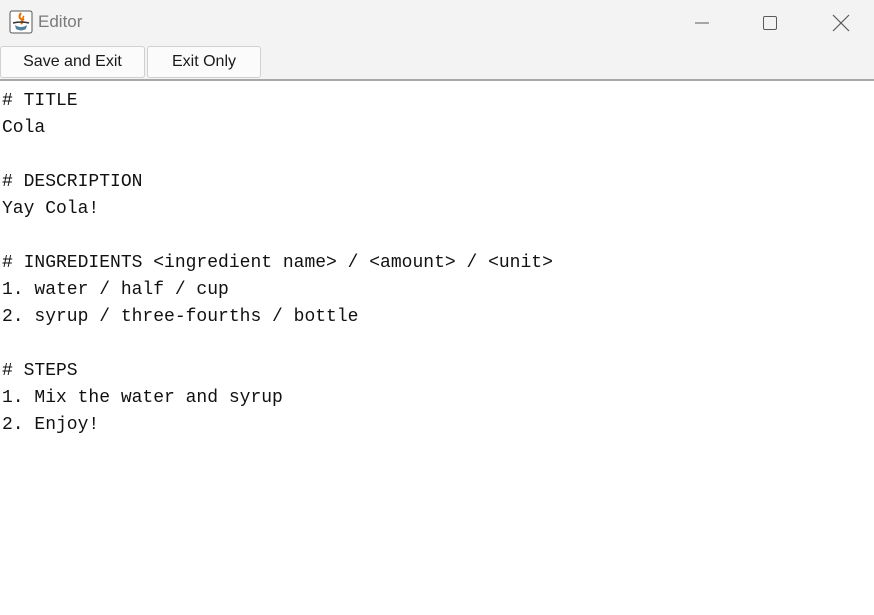  What do you see at coordinates (72, 62) in the screenshot?
I see `save-and-exit-button: Save and Exit` at bounding box center [72, 62].